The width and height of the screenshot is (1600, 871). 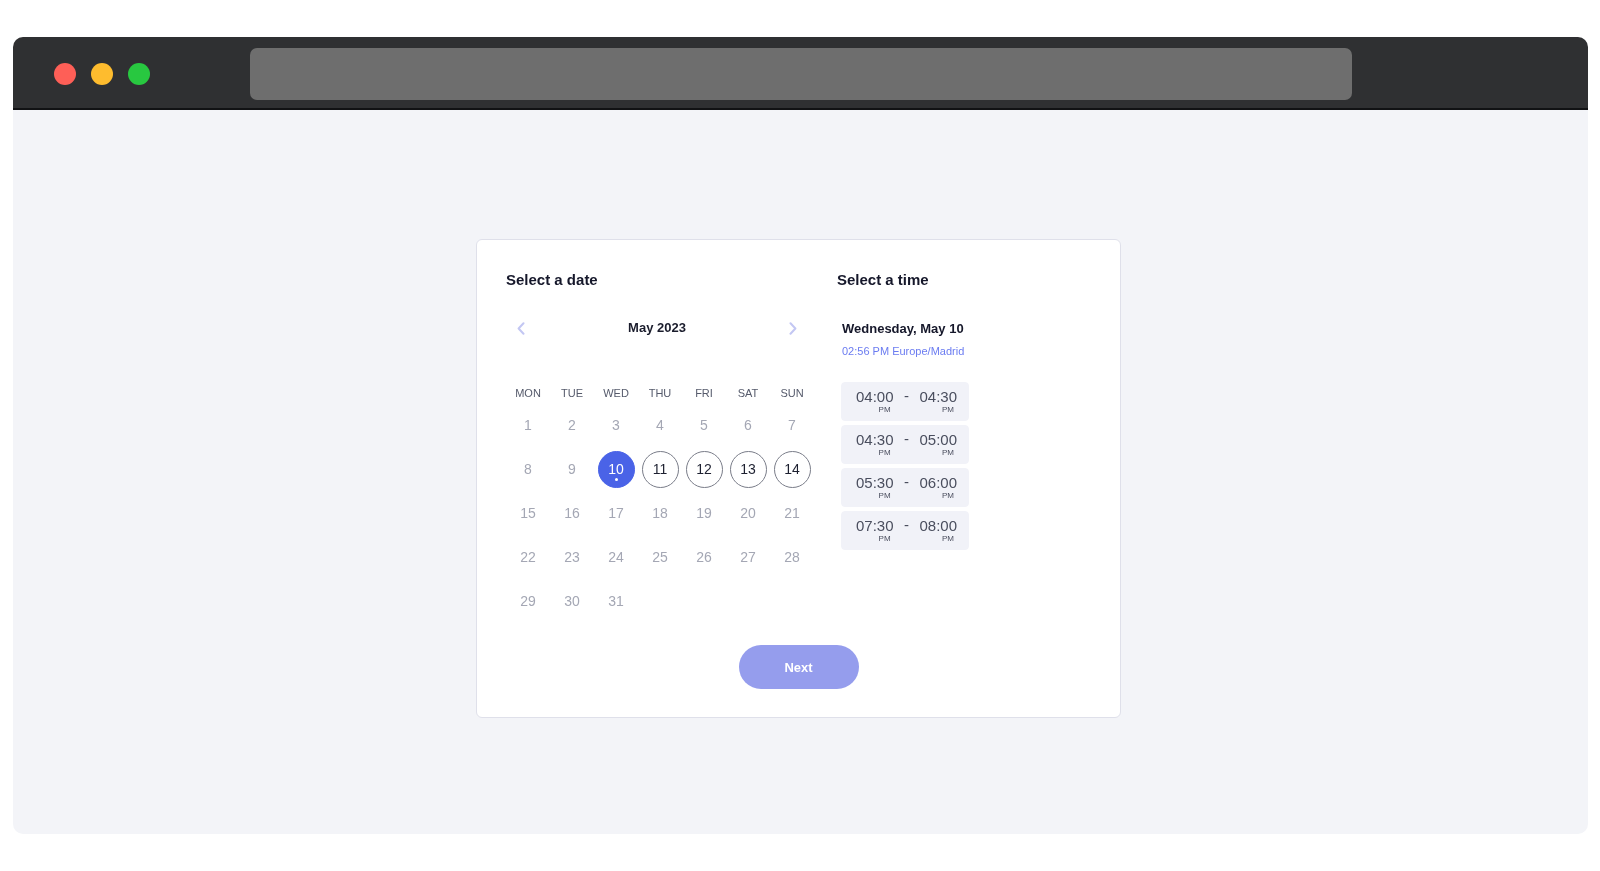 I want to click on calendar-day: 15, so click(x=528, y=513).